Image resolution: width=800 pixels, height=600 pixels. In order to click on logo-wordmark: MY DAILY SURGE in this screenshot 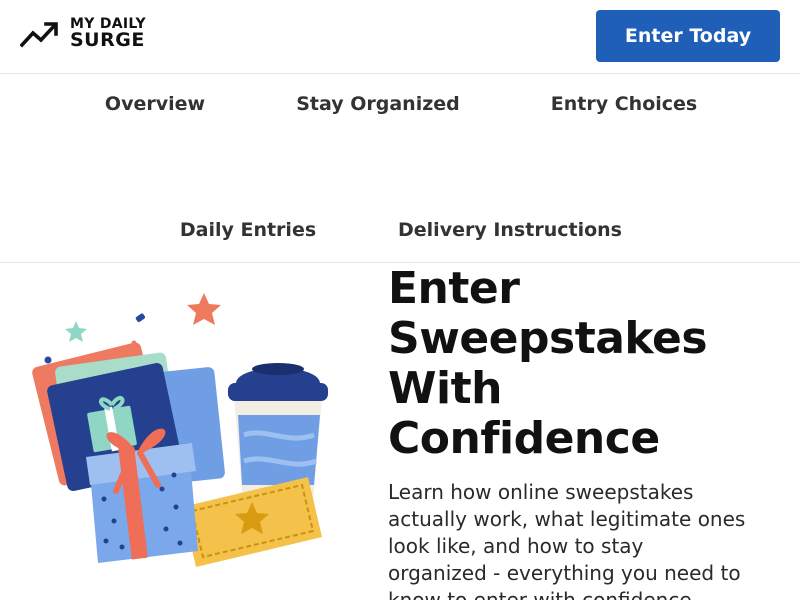, I will do `click(108, 34)`.